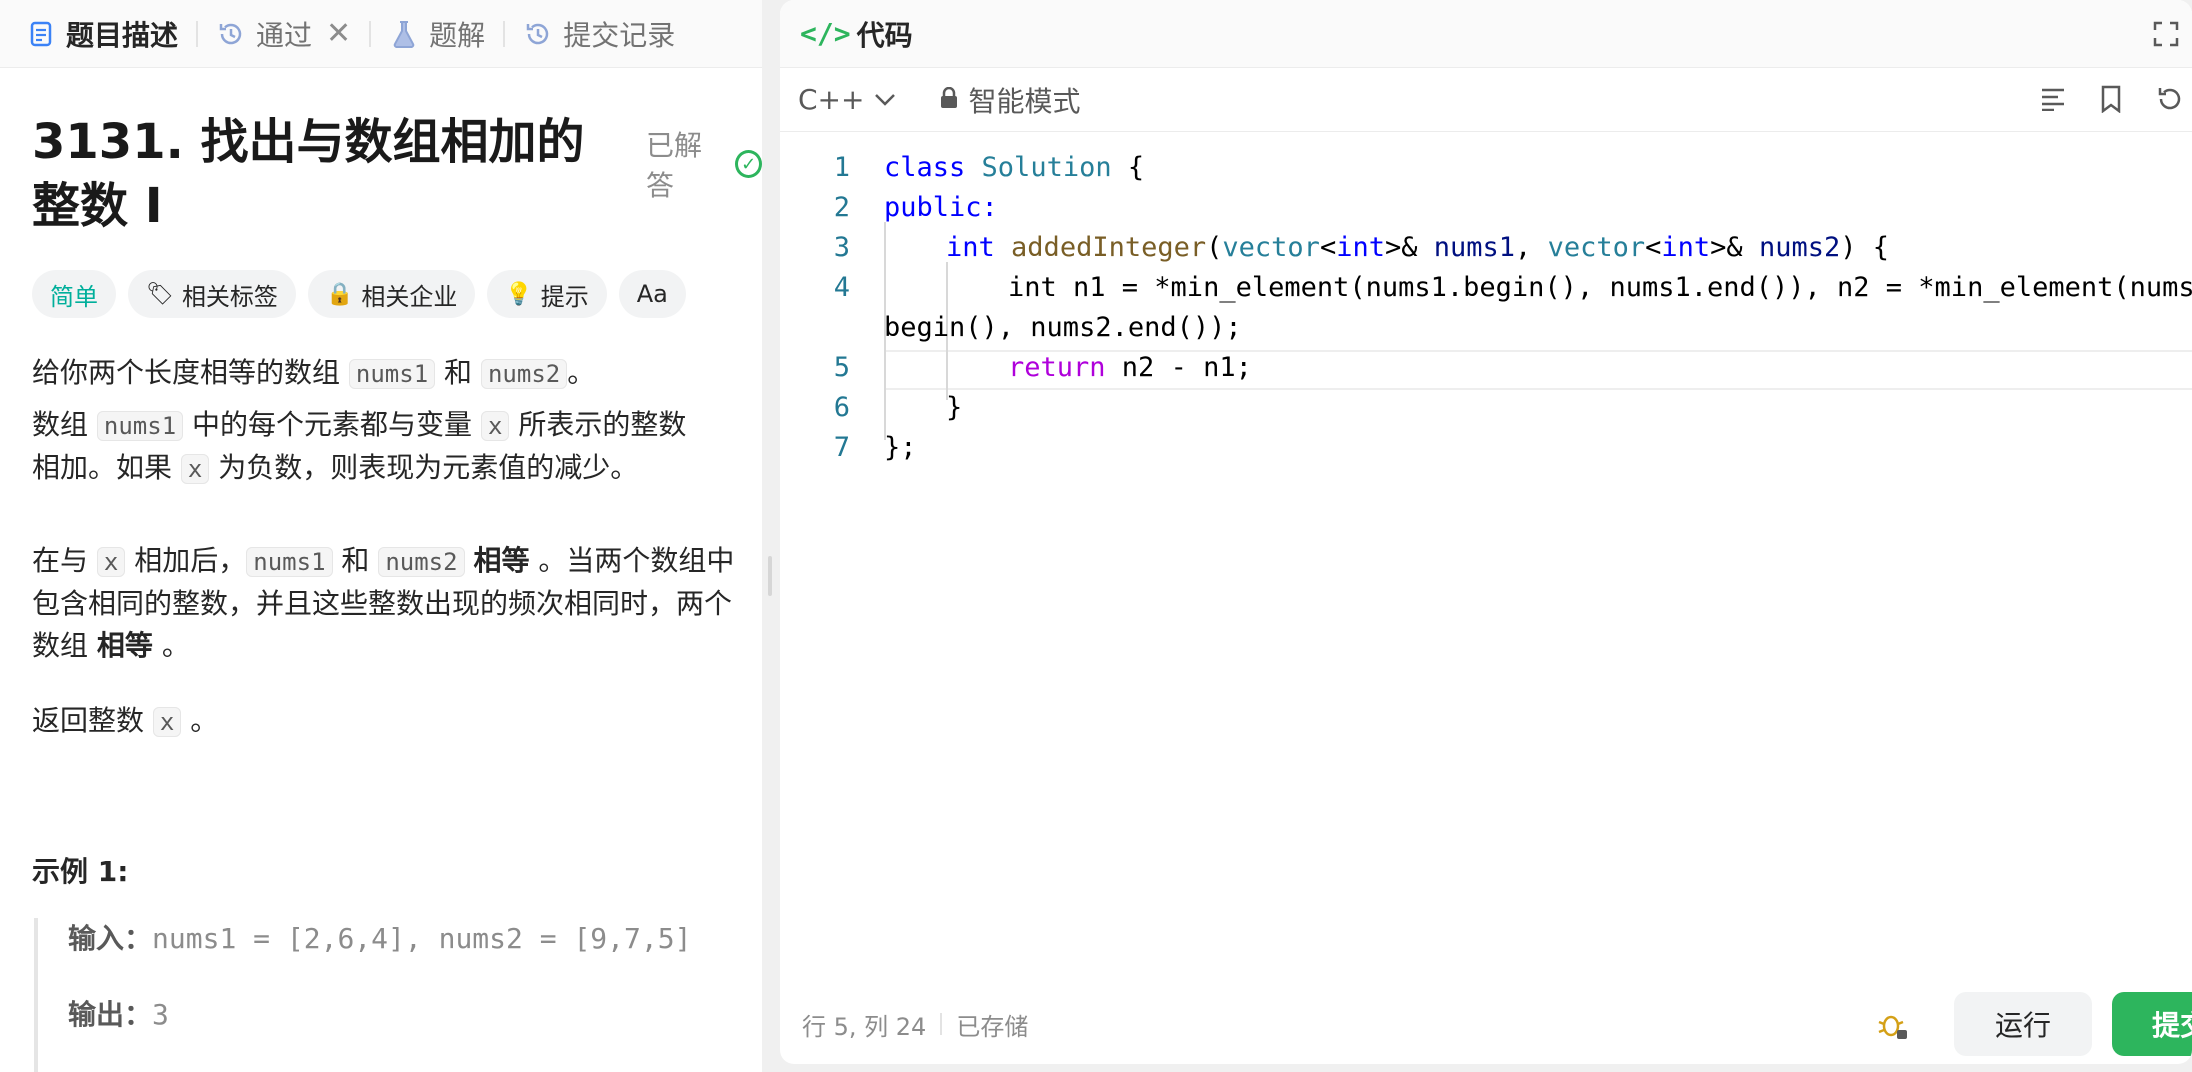 This screenshot has width=2192, height=1072. Describe the element at coordinates (770, 576) in the screenshot. I see `resize-handle` at that location.